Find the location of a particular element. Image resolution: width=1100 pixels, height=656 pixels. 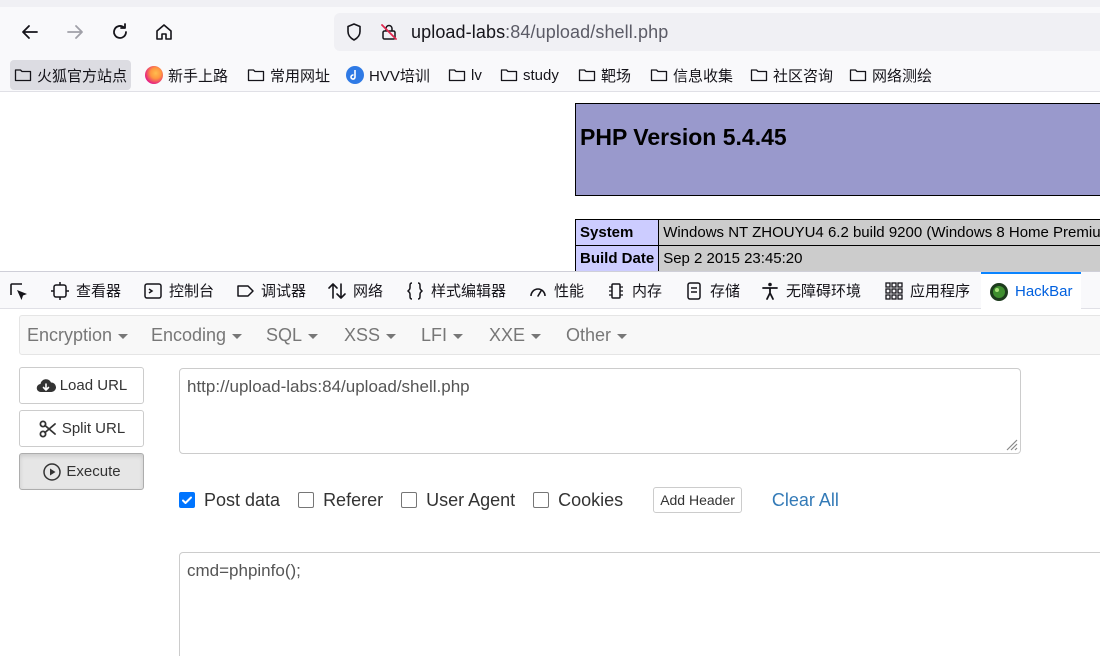

post-data-checkbox: Post data is located at coordinates (229, 500).